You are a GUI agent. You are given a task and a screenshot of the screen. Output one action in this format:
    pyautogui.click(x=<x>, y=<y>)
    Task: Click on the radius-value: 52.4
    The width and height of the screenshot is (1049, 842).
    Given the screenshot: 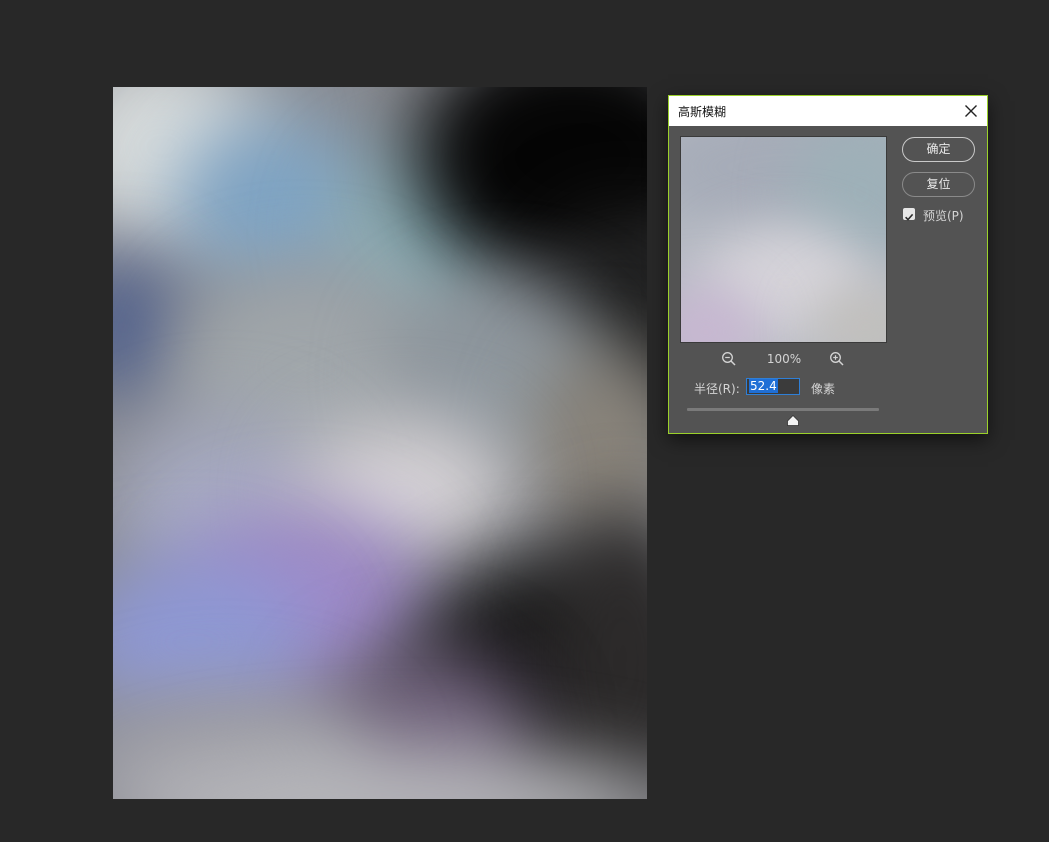 What is the action you would take?
    pyautogui.click(x=763, y=386)
    